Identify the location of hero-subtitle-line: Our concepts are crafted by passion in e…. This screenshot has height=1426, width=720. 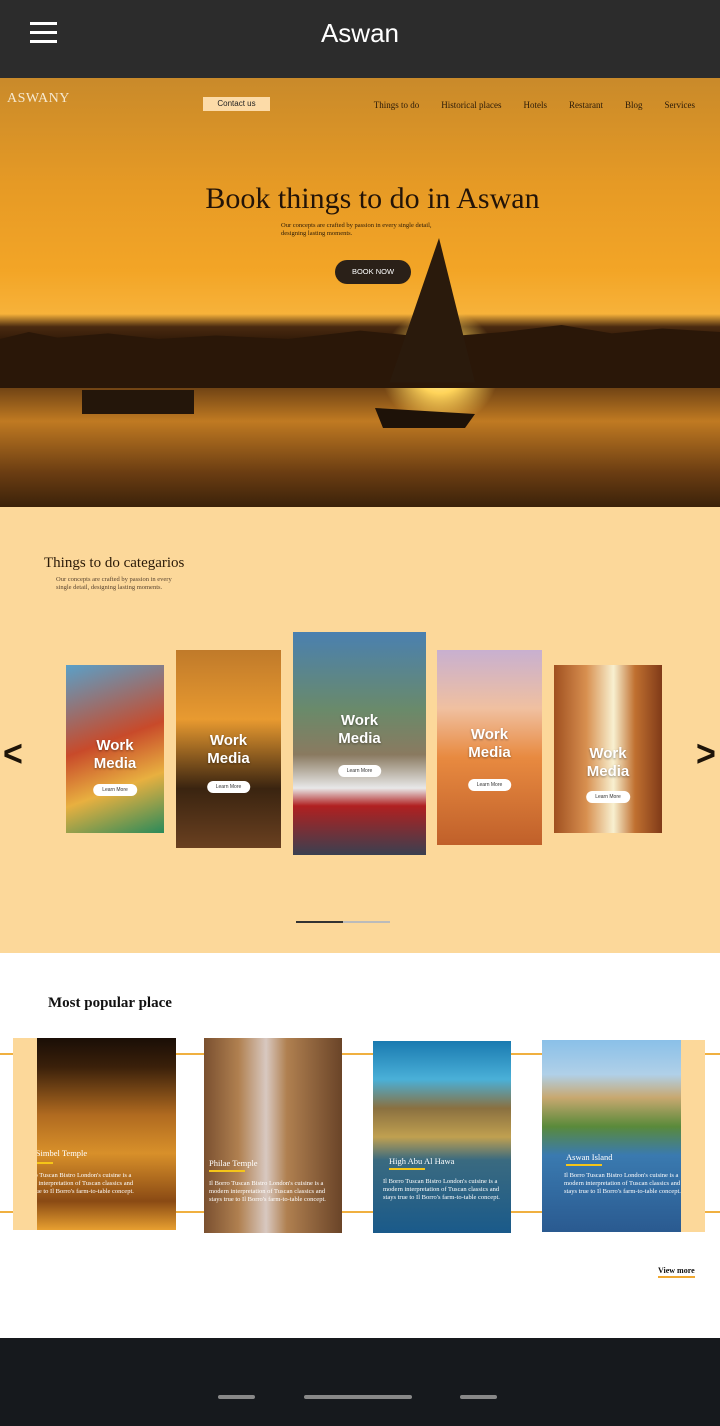
(356, 225).